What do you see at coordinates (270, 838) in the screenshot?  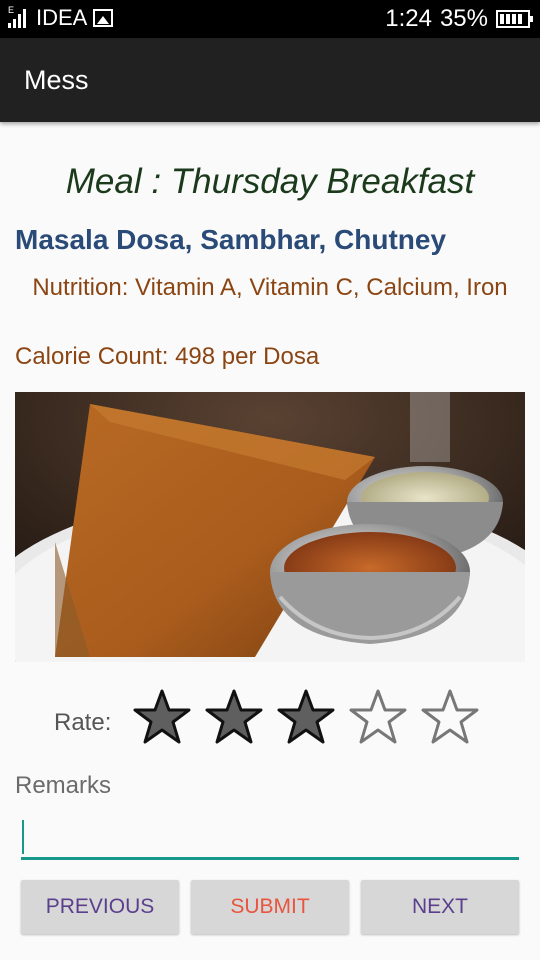 I see `remarks-input` at bounding box center [270, 838].